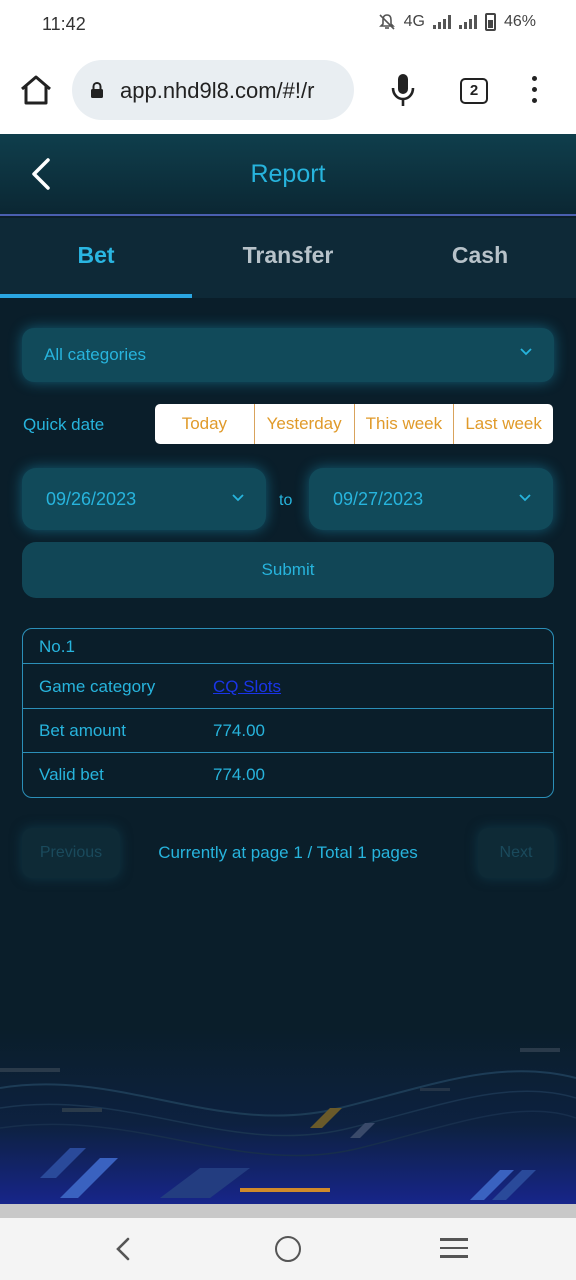 This screenshot has width=576, height=1280. What do you see at coordinates (490, 22) in the screenshot?
I see `battery-icon` at bounding box center [490, 22].